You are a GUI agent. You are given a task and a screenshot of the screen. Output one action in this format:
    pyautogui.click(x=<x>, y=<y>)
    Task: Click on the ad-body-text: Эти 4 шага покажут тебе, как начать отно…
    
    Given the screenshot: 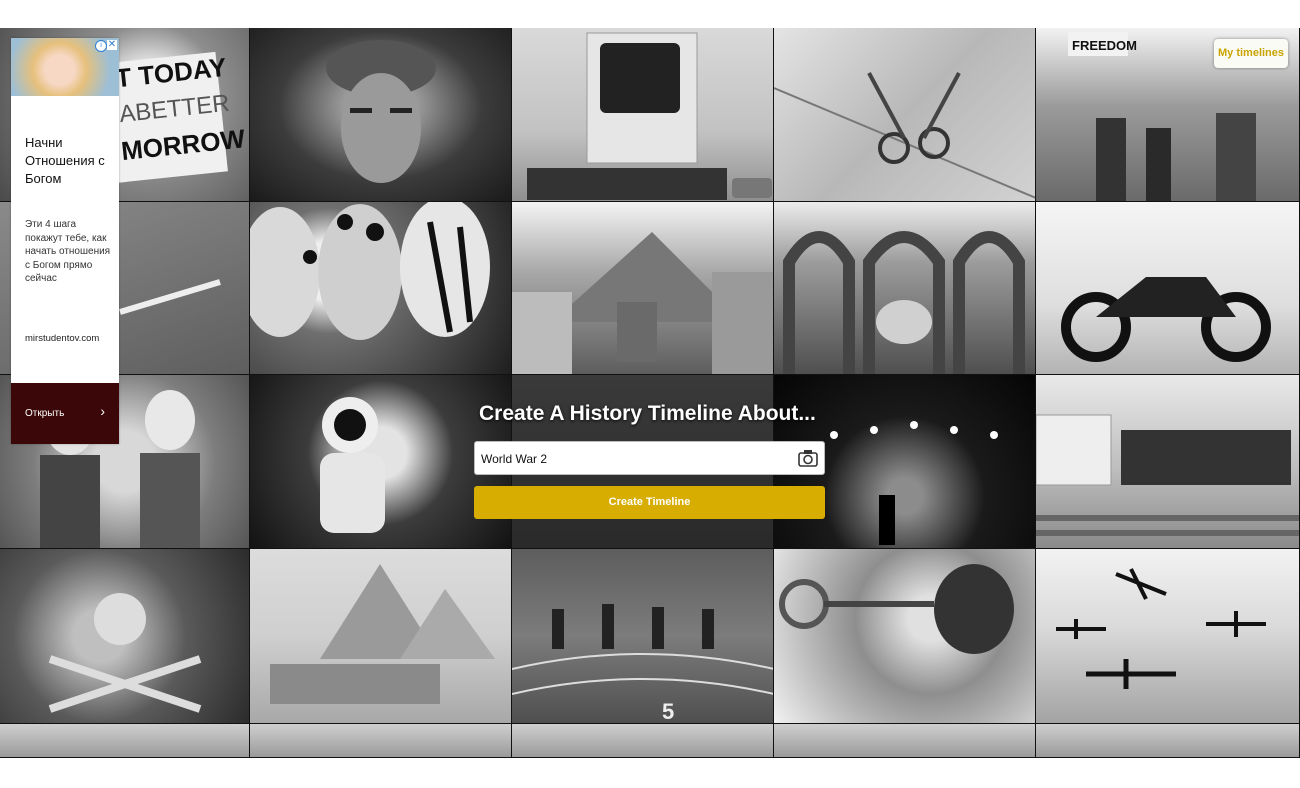 What is the action you would take?
    pyautogui.click(x=68, y=251)
    